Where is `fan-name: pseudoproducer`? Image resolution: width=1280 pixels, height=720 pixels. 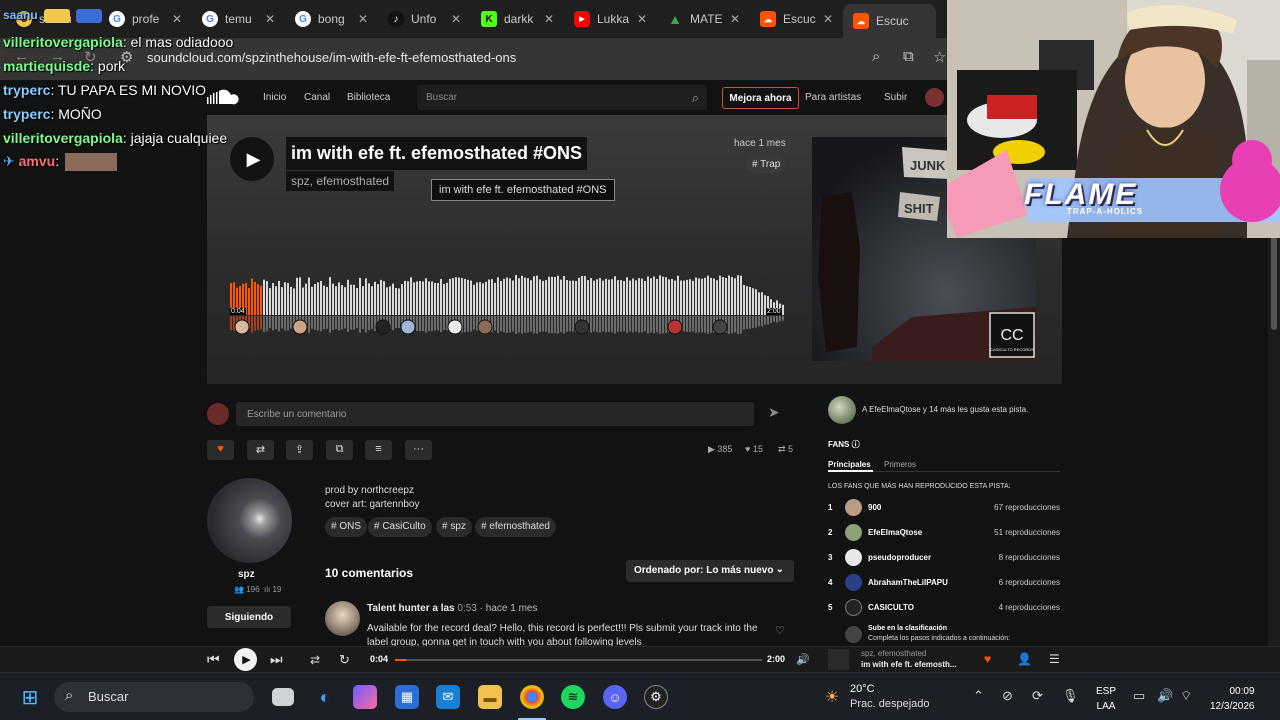
fan-name: pseudoproducer is located at coordinates (899, 557).